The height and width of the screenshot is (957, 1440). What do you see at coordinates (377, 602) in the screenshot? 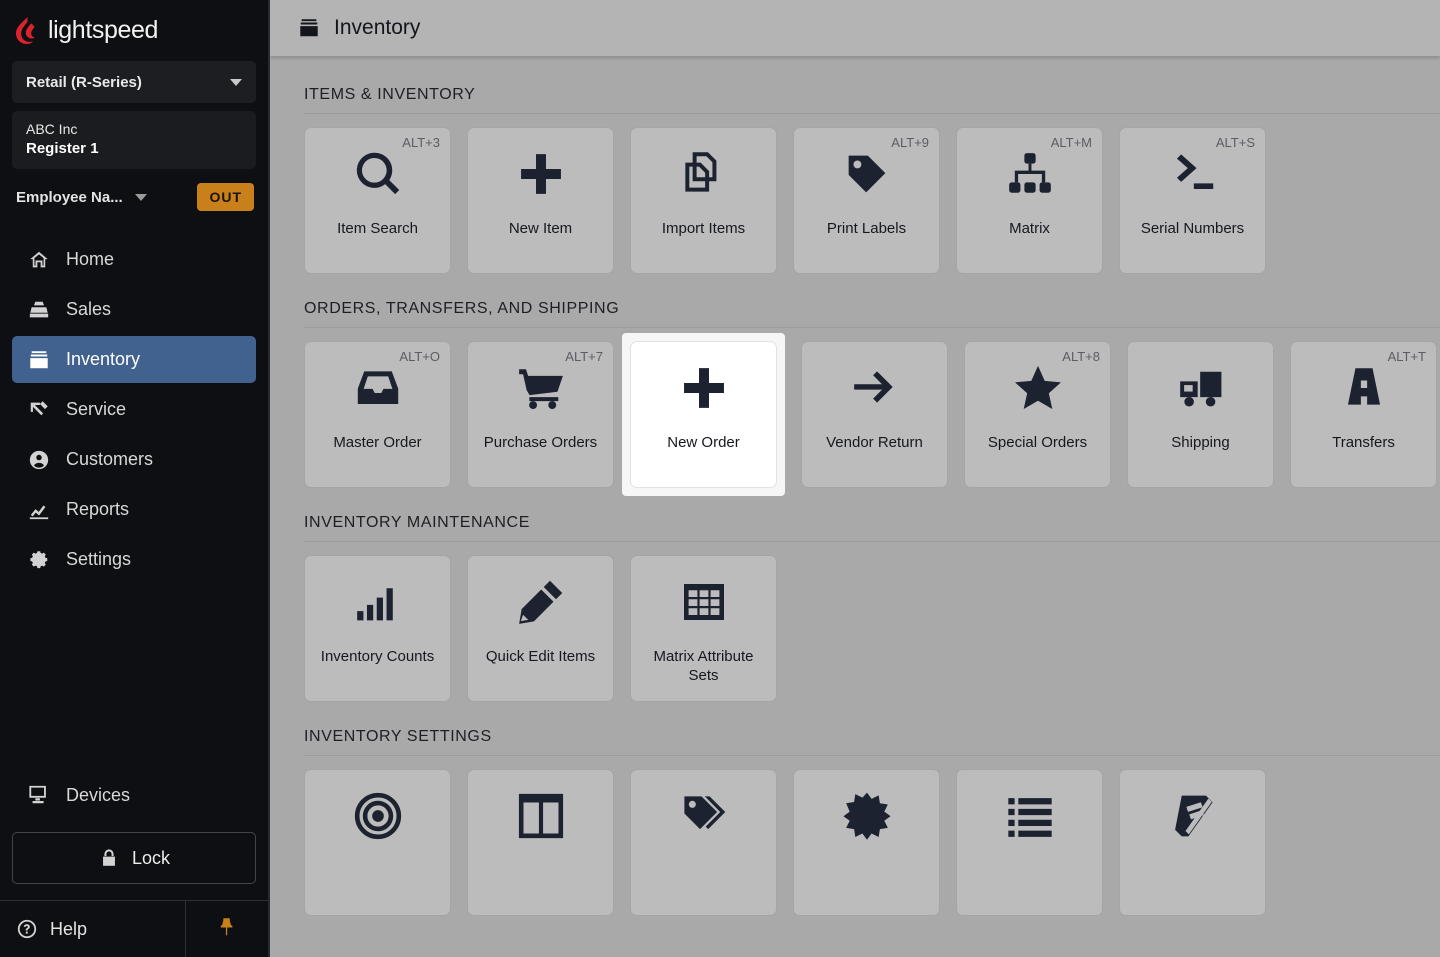
I see `bar-chart-icon` at bounding box center [377, 602].